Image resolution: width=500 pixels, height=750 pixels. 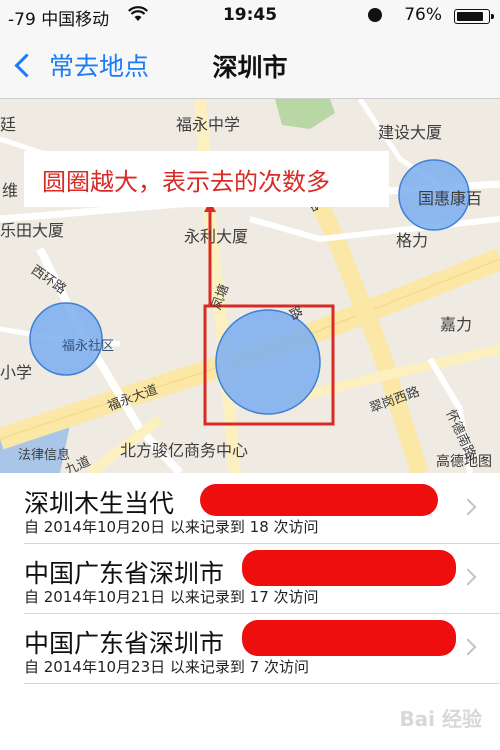 What do you see at coordinates (171, 527) in the screenshot?
I see `place-visit-info: 自 2014年10月20日 以来记录到 18 次访问` at bounding box center [171, 527].